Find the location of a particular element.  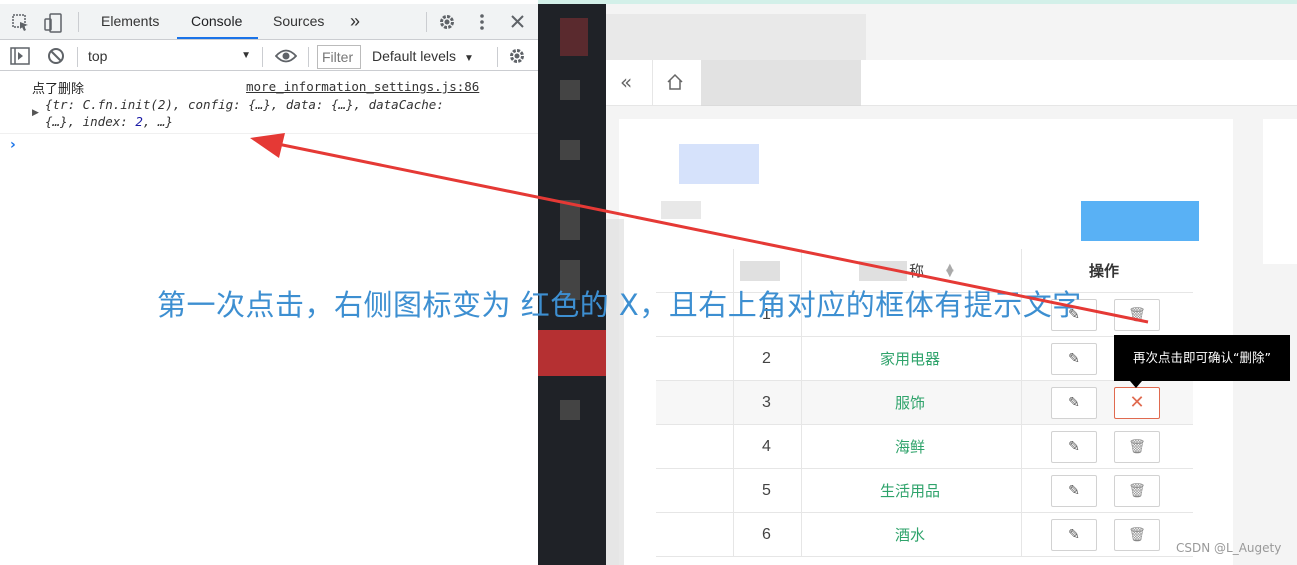

device-toolbar-icon is located at coordinates (54, 24).